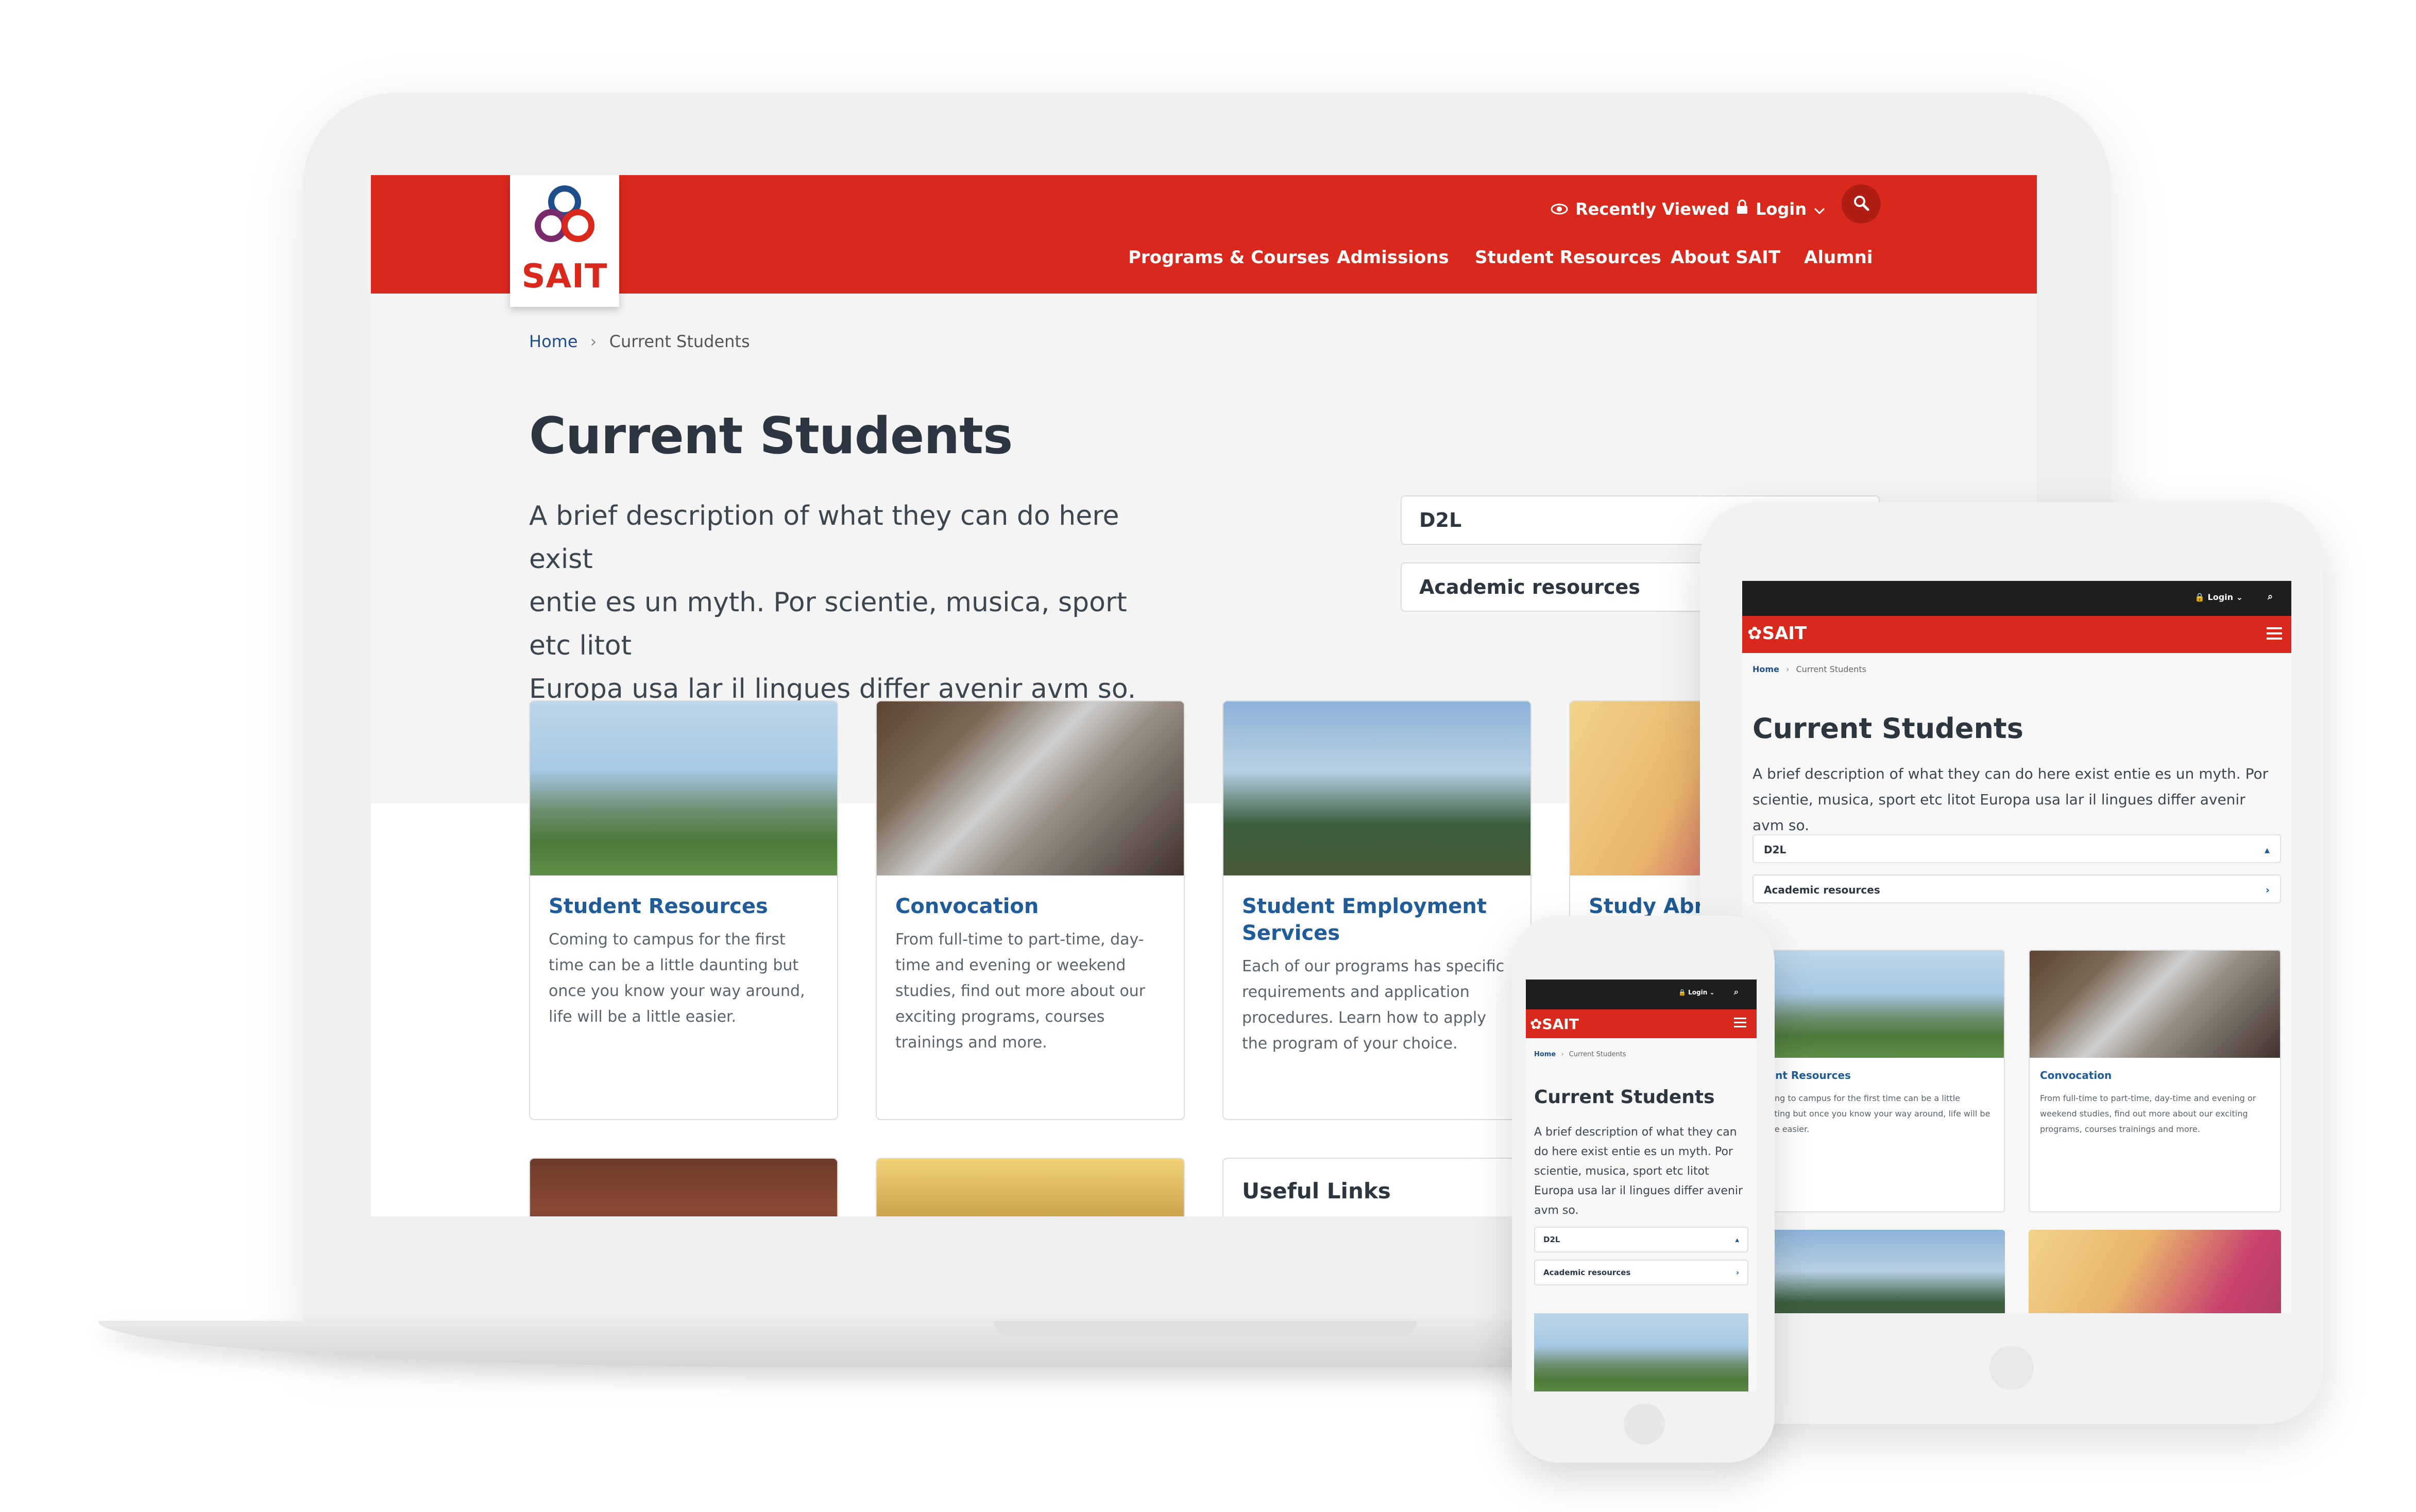 The image size is (2416, 1512). Describe the element at coordinates (1229, 258) in the screenshot. I see `nav-programs-courses: Programs & Courses` at that location.